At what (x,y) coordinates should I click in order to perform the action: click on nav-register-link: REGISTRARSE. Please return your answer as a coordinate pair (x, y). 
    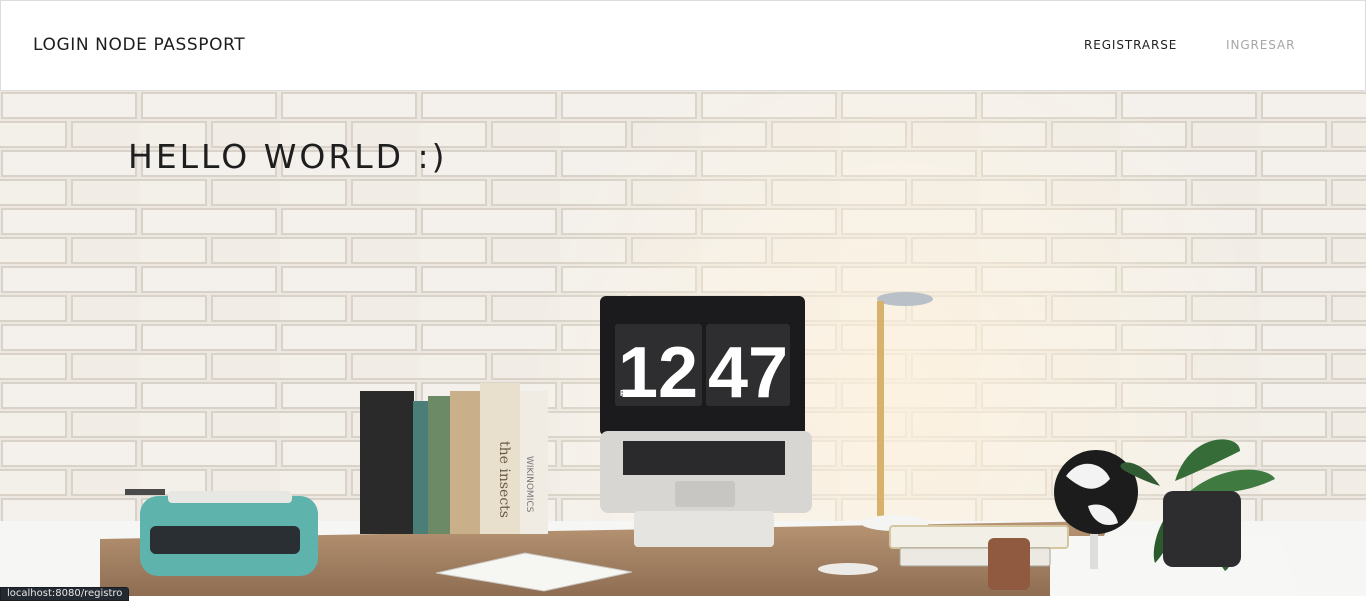
    Looking at the image, I should click on (1130, 45).